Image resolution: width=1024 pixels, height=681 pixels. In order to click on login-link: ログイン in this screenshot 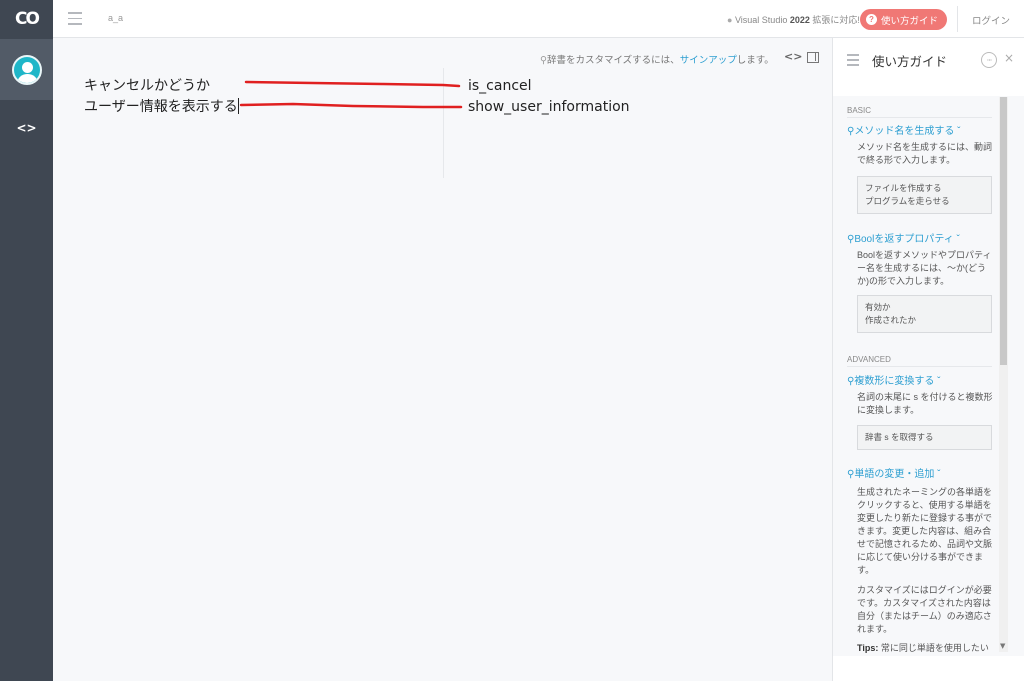, I will do `click(991, 20)`.